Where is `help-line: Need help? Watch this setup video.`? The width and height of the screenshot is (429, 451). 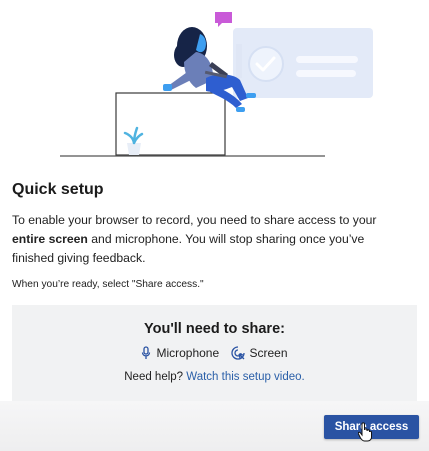 help-line: Need help? Watch this setup video. is located at coordinates (214, 377).